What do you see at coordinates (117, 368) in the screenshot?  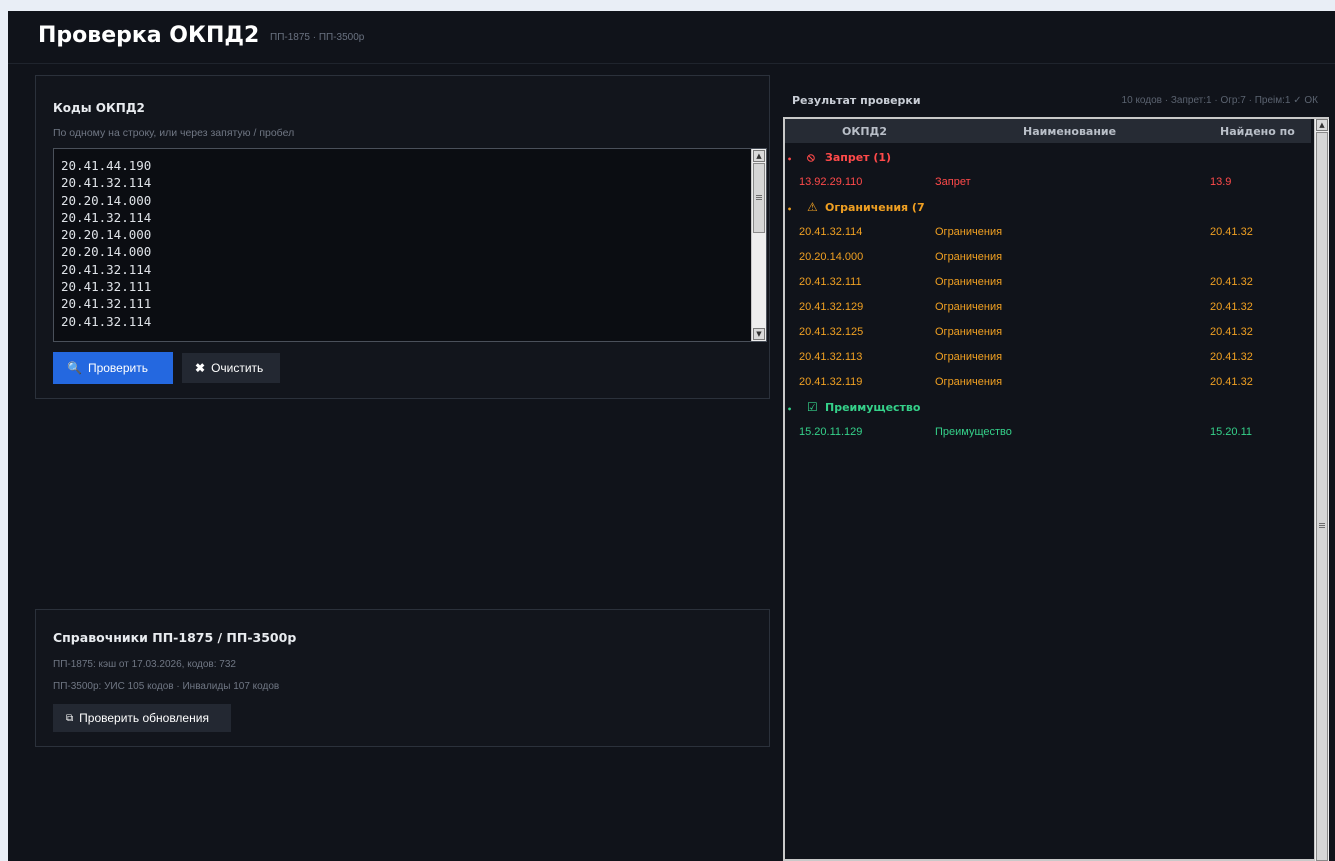 I see `check-button-label: Проверить` at bounding box center [117, 368].